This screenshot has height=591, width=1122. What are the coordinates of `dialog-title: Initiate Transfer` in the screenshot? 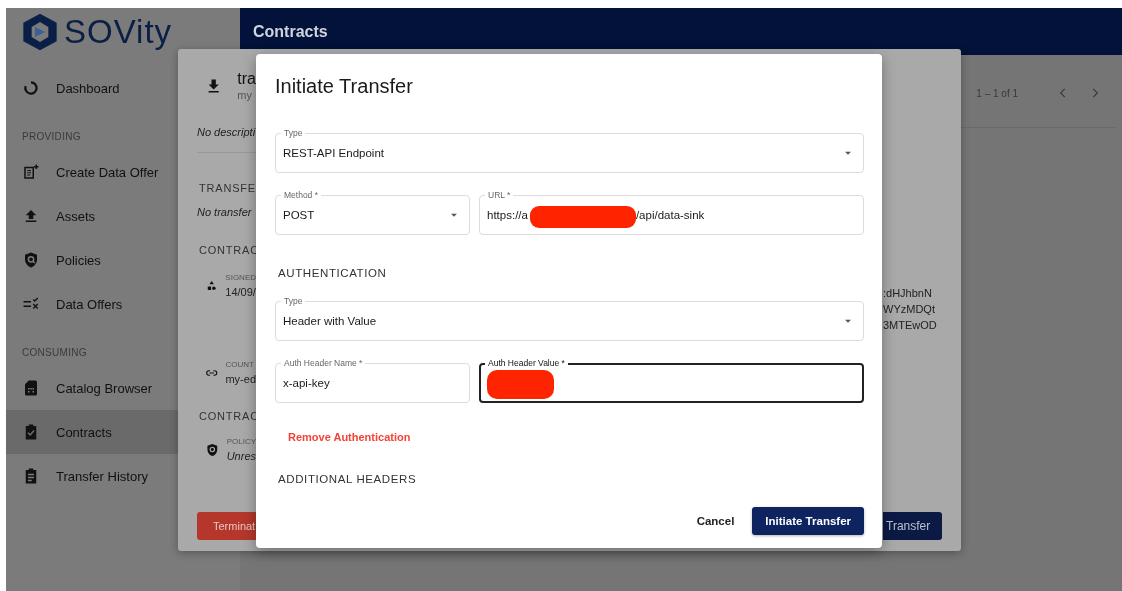 It's located at (344, 86).